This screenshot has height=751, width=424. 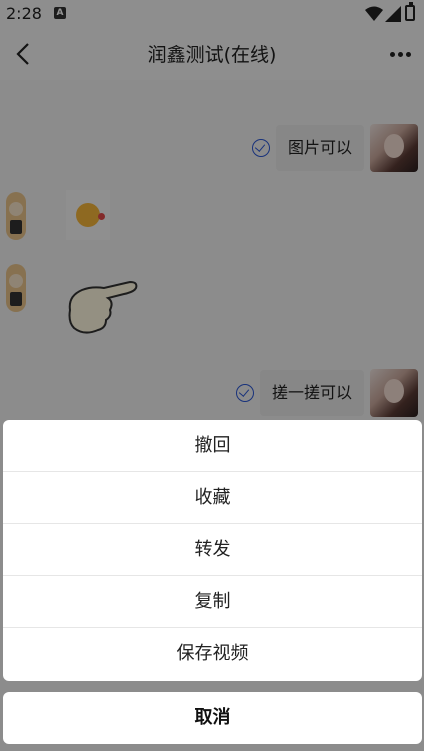 I want to click on forward-button: 转发, so click(x=212, y=550).